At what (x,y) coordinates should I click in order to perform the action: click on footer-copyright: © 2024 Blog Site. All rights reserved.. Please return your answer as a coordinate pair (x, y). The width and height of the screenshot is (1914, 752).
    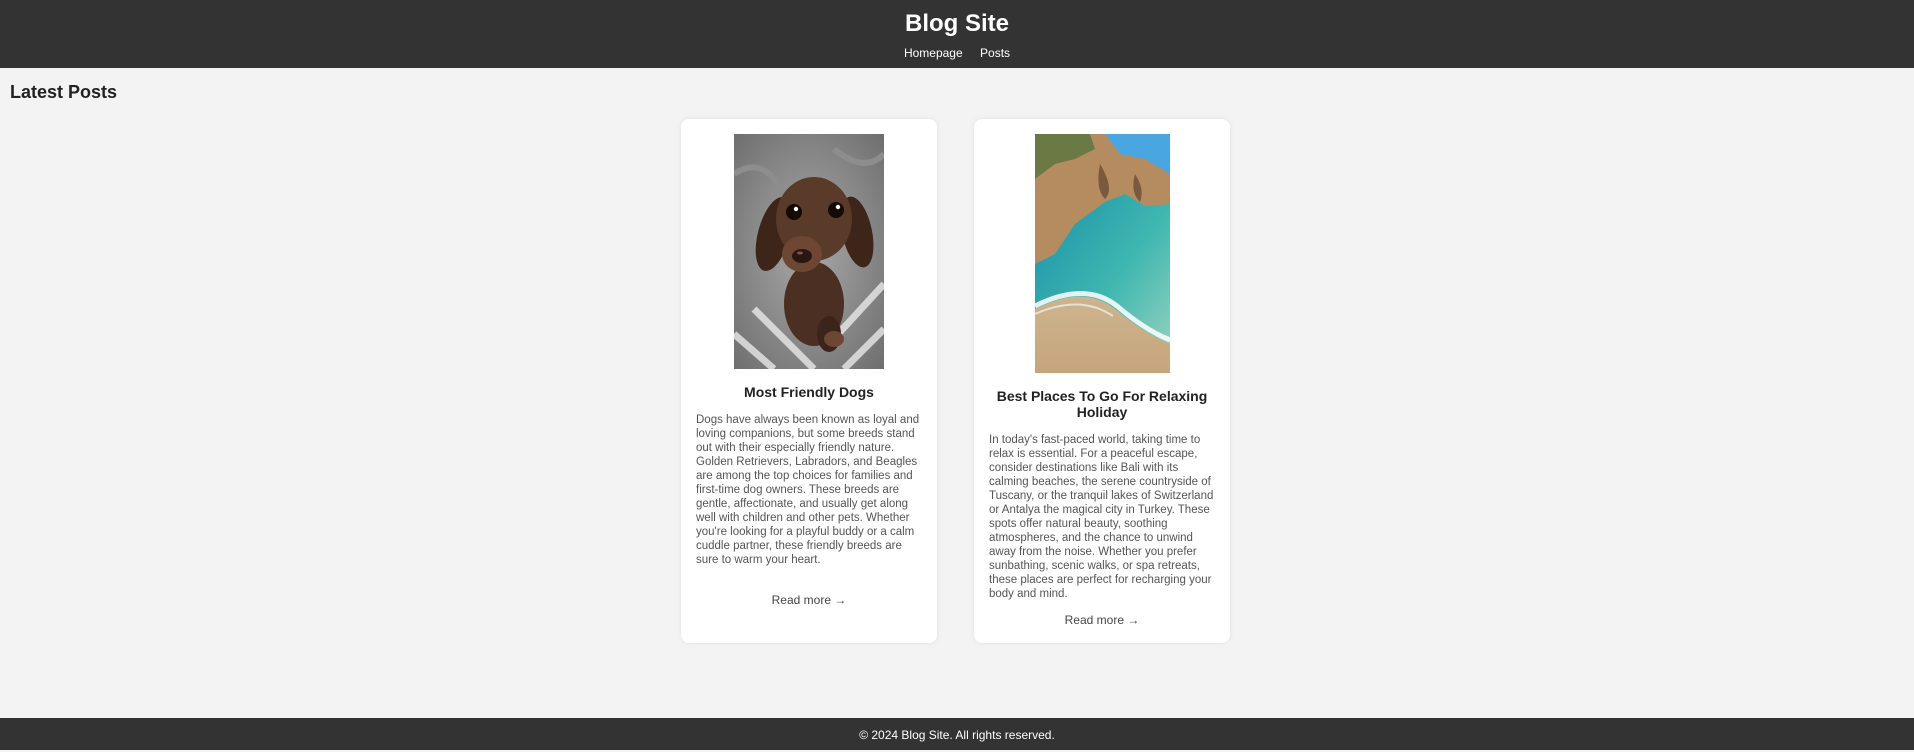
    Looking at the image, I should click on (957, 735).